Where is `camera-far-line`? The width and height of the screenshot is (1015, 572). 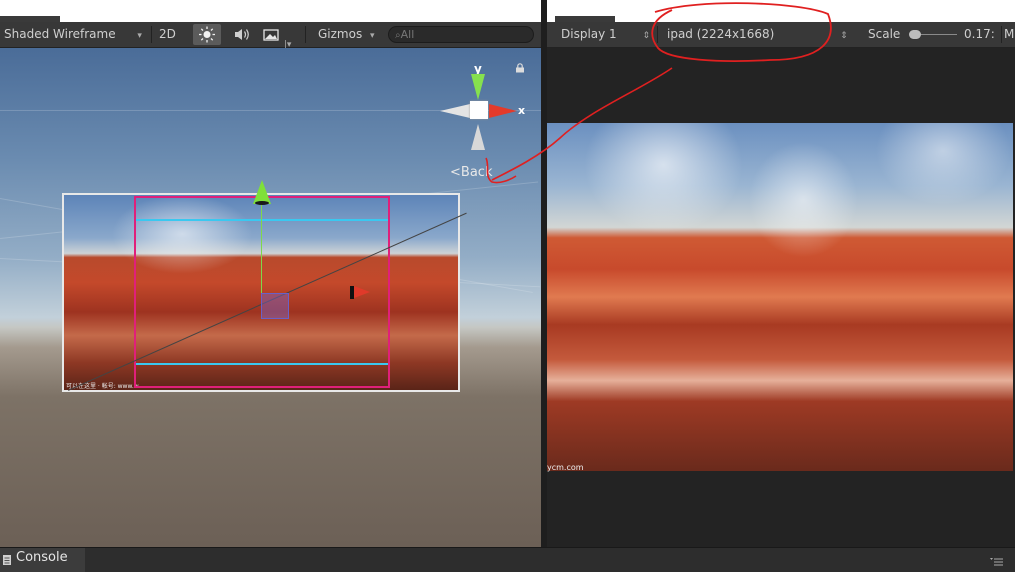 camera-far-line is located at coordinates (262, 364).